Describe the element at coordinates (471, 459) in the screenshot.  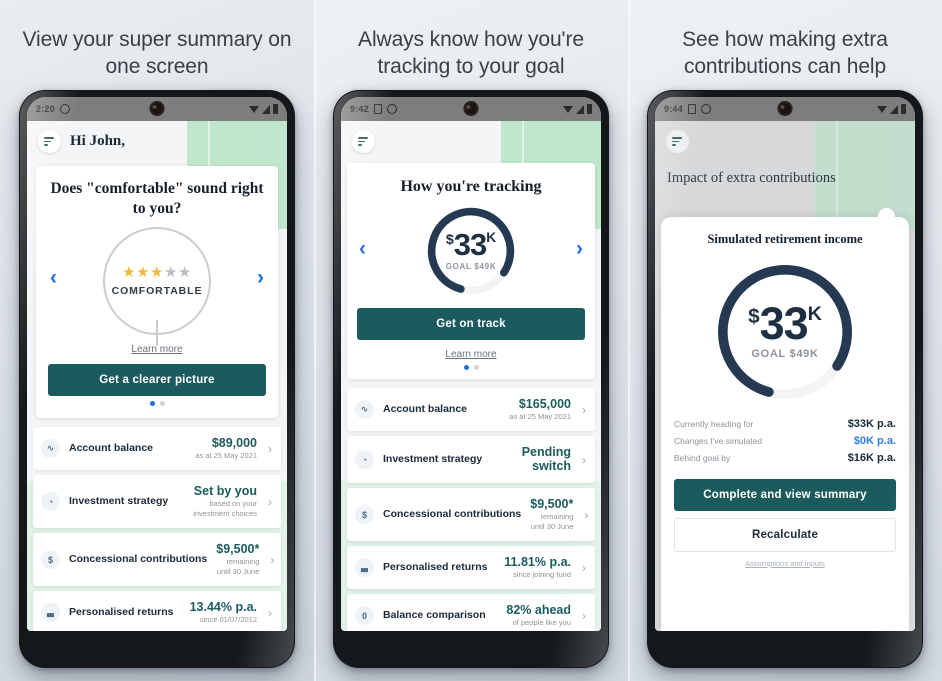
I see `table-row: ◔ Investment strategy Pending switch ›` at that location.